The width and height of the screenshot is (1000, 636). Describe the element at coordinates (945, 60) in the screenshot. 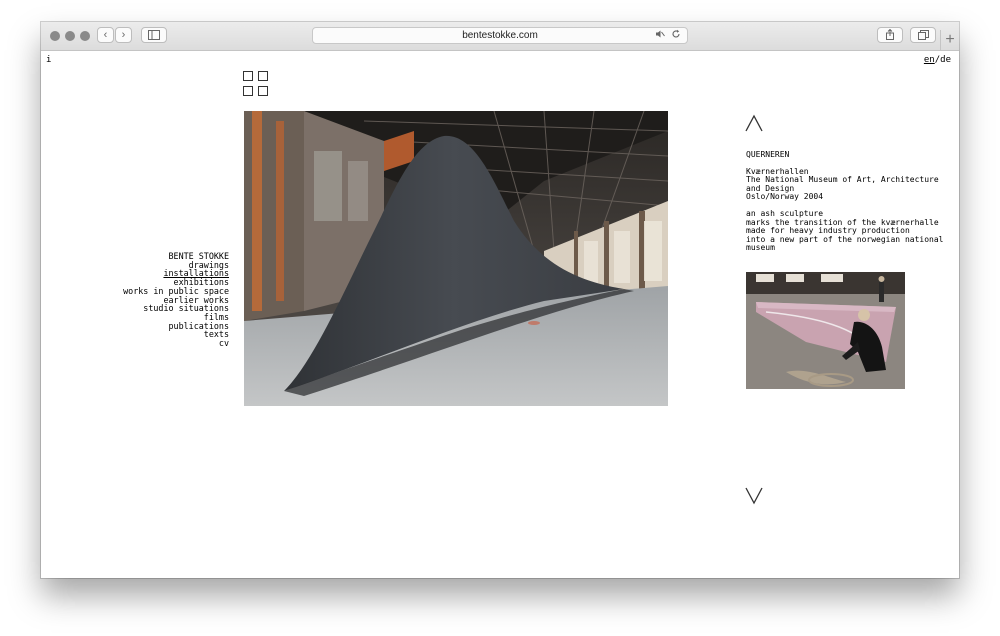

I see `lang-de-link: de` at that location.